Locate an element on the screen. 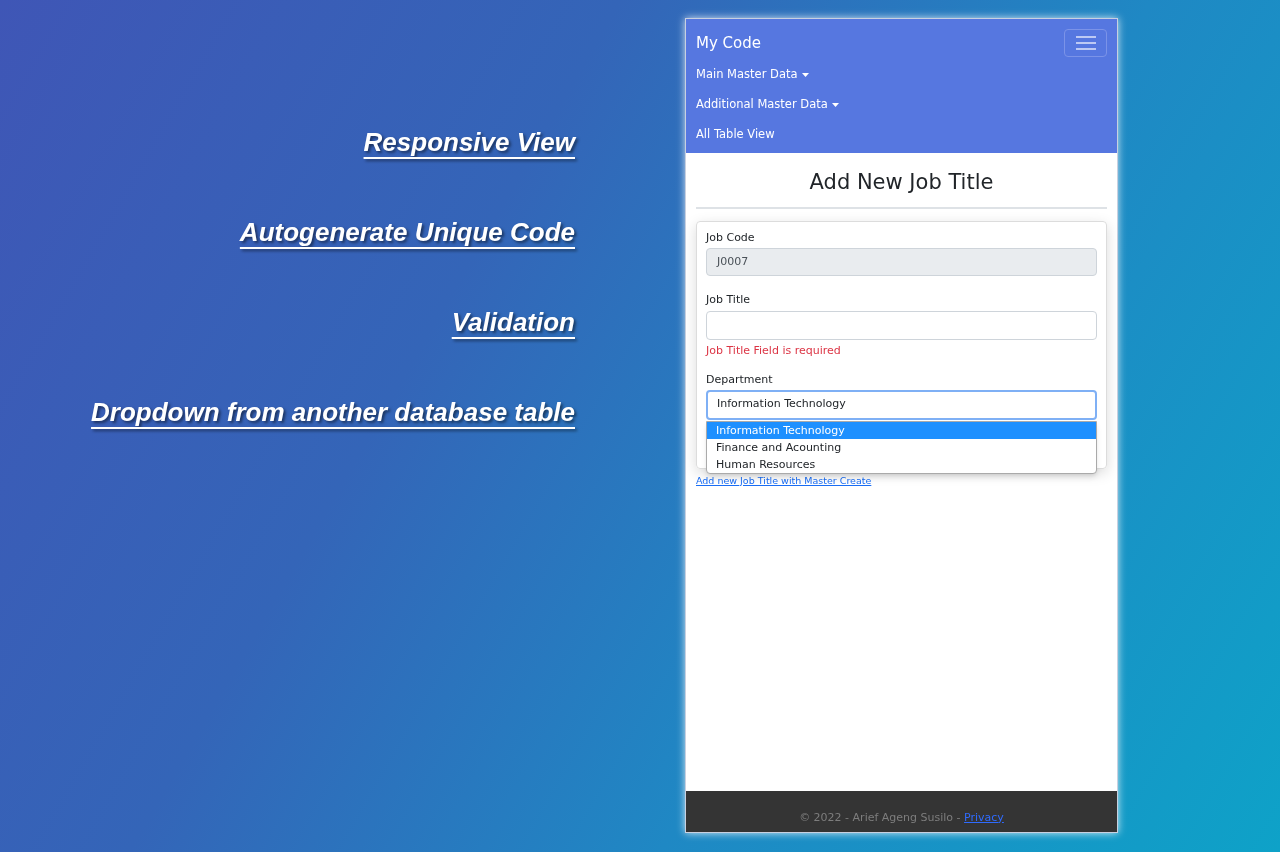 The width and height of the screenshot is (1280, 852). nav-link: Additional Master Data is located at coordinates (901, 105).